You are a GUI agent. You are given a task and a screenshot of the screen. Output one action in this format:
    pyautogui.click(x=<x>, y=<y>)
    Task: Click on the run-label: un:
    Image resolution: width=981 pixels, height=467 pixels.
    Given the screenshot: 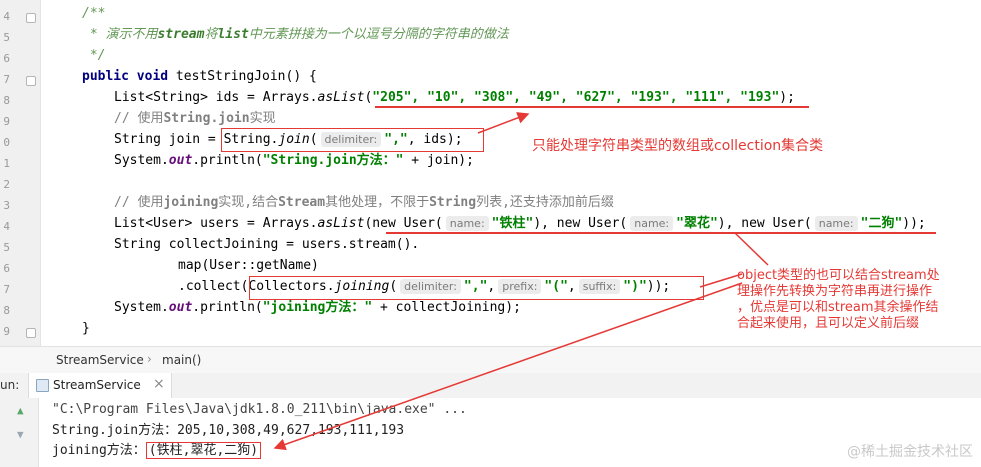 What is the action you would take?
    pyautogui.click(x=10, y=385)
    